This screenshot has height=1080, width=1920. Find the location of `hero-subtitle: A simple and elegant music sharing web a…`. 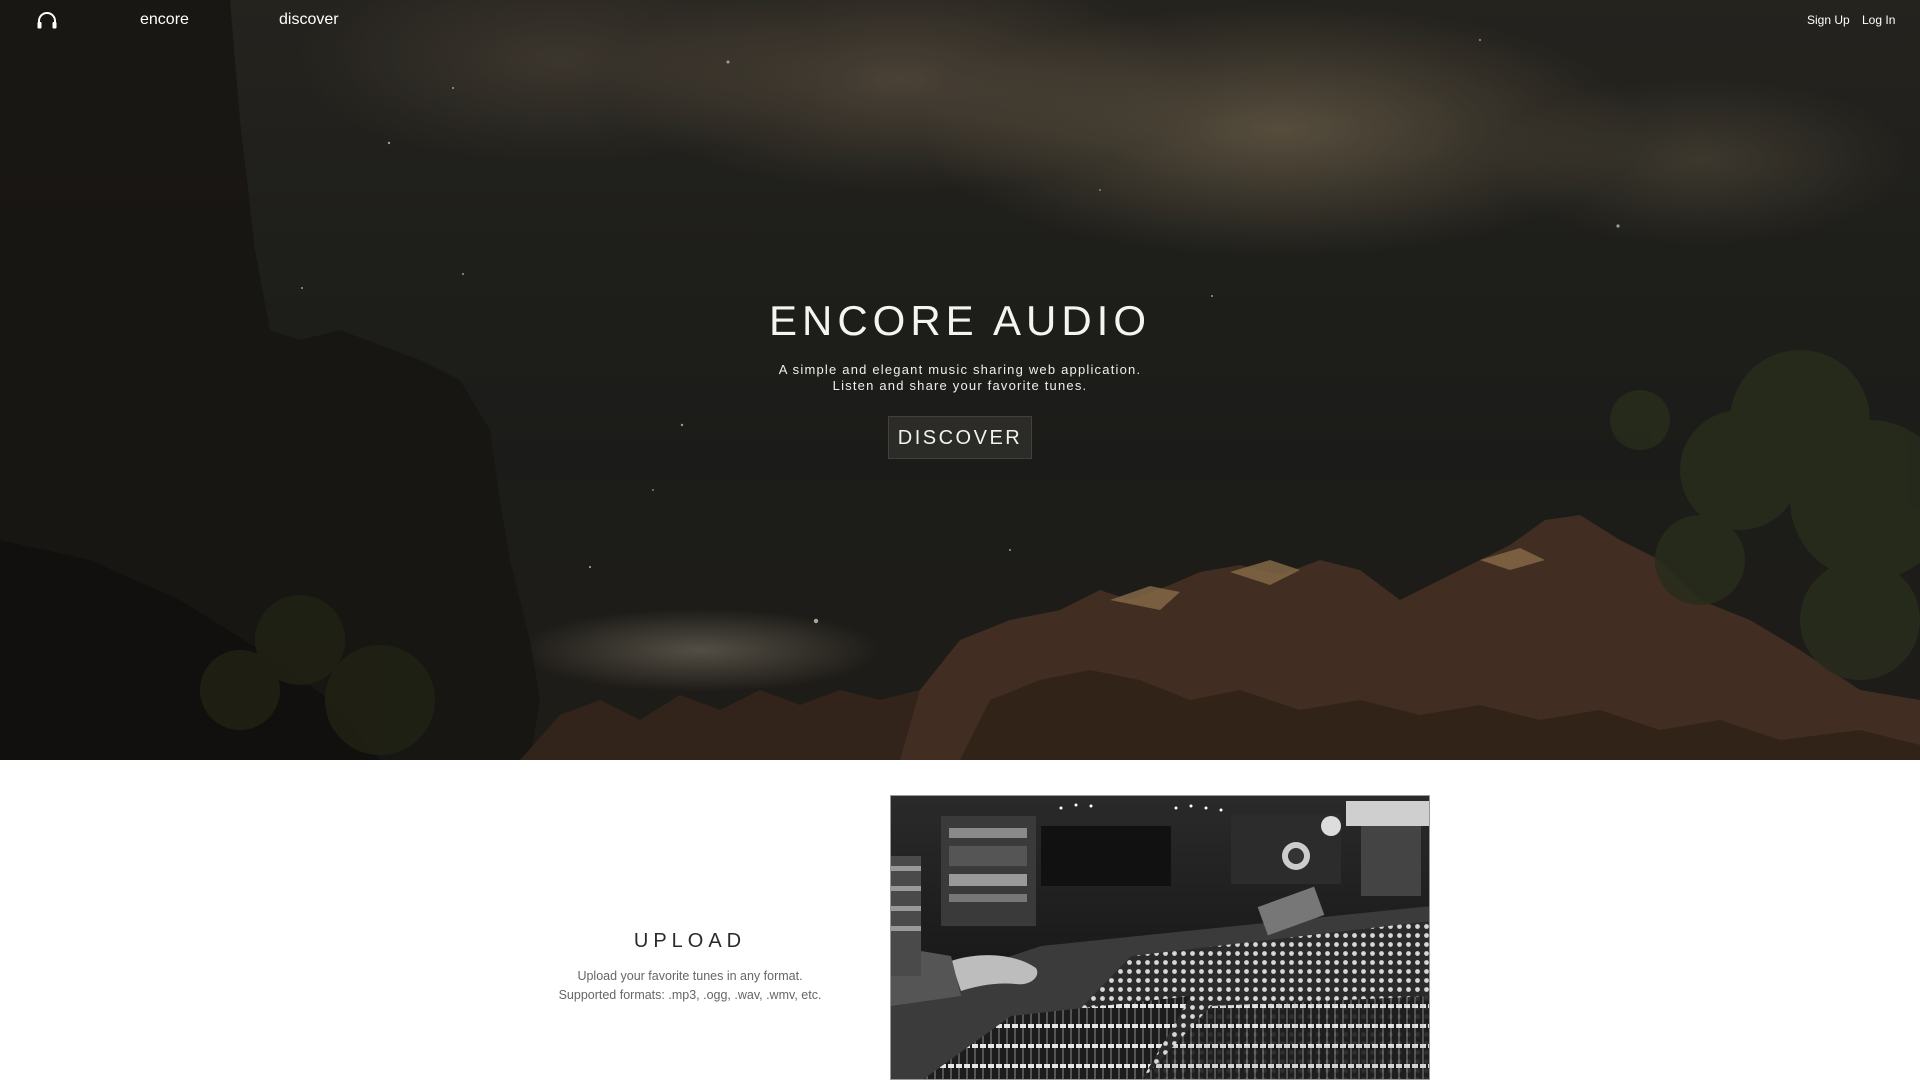

hero-subtitle: A simple and elegant music sharing web a… is located at coordinates (960, 378).